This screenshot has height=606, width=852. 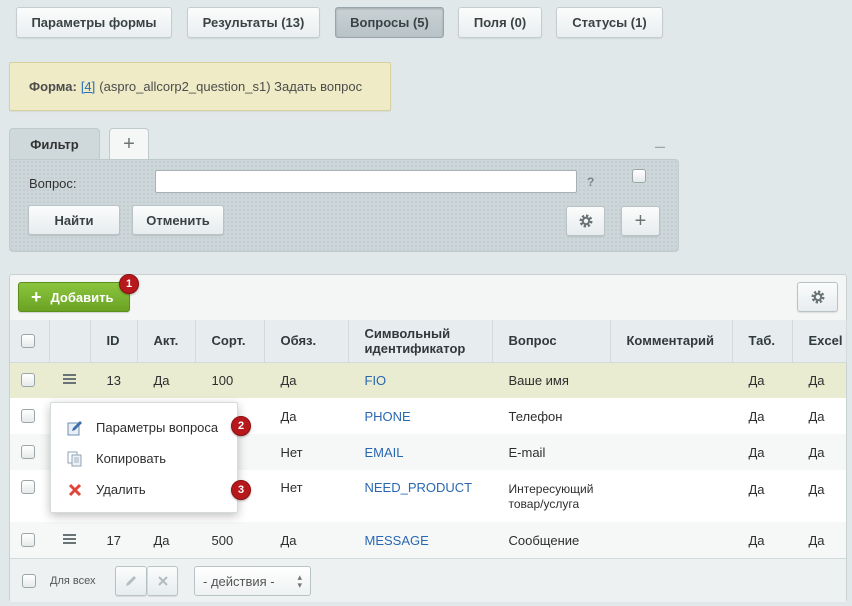 I want to click on cancel-button: Отменить, so click(x=178, y=220).